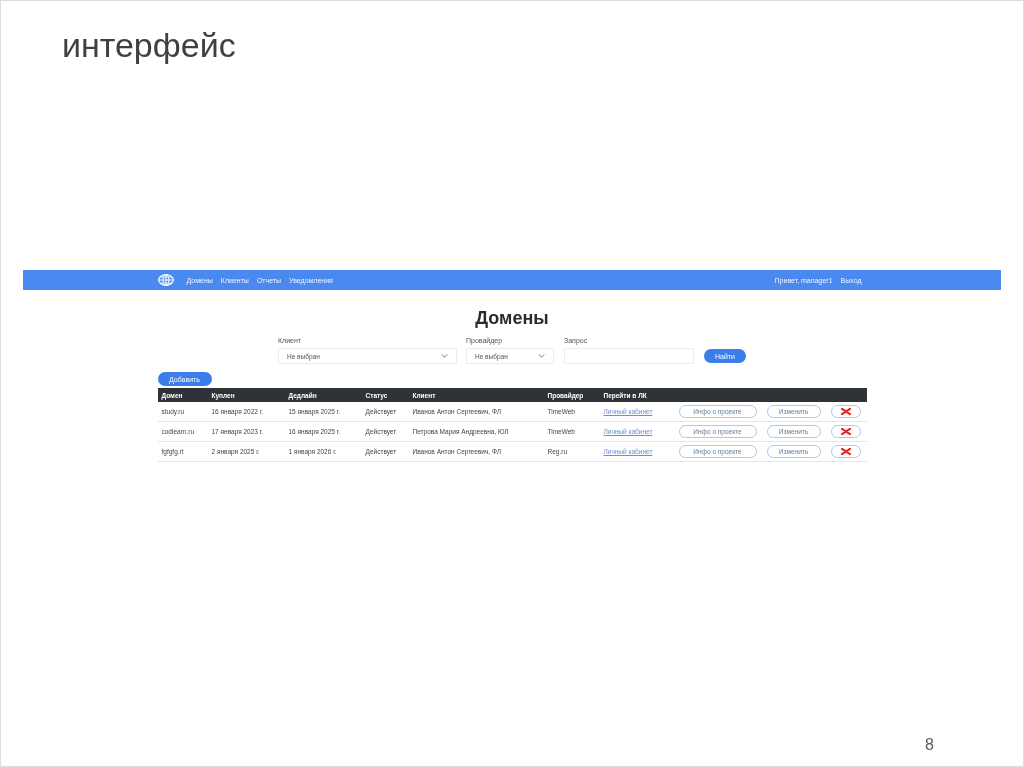 The image size is (1024, 767). What do you see at coordinates (512, 318) in the screenshot?
I see `page-heading: Домены` at bounding box center [512, 318].